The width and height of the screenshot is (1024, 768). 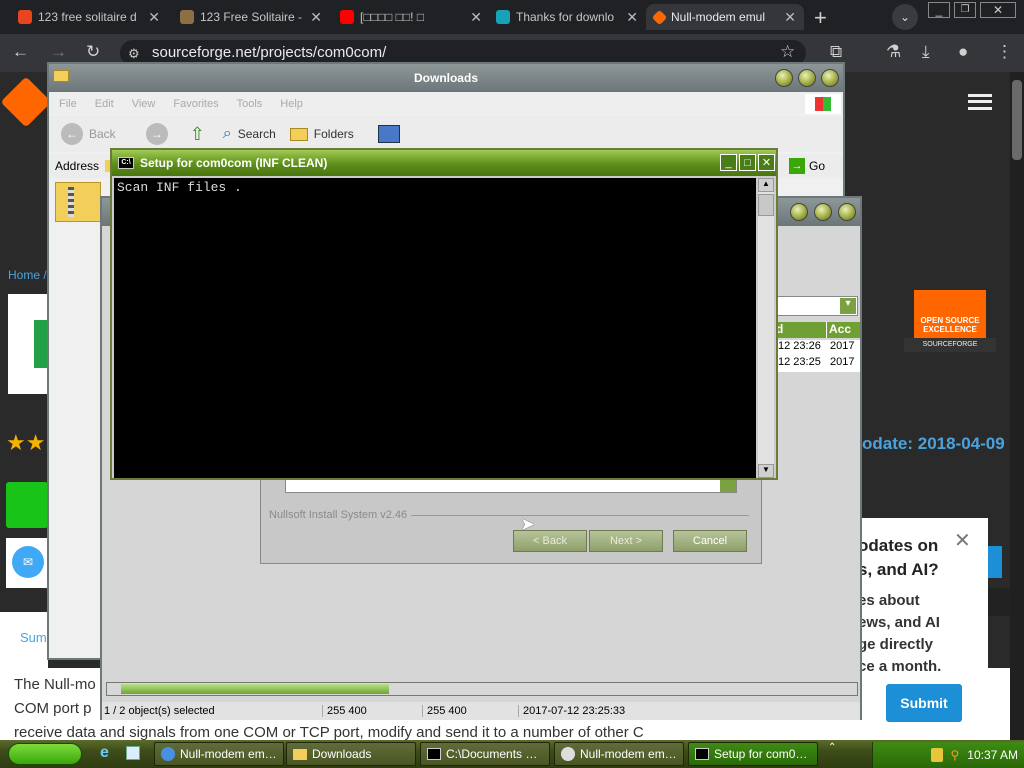 What do you see at coordinates (104, 106) in the screenshot?
I see `menu-edit: Edit` at bounding box center [104, 106].